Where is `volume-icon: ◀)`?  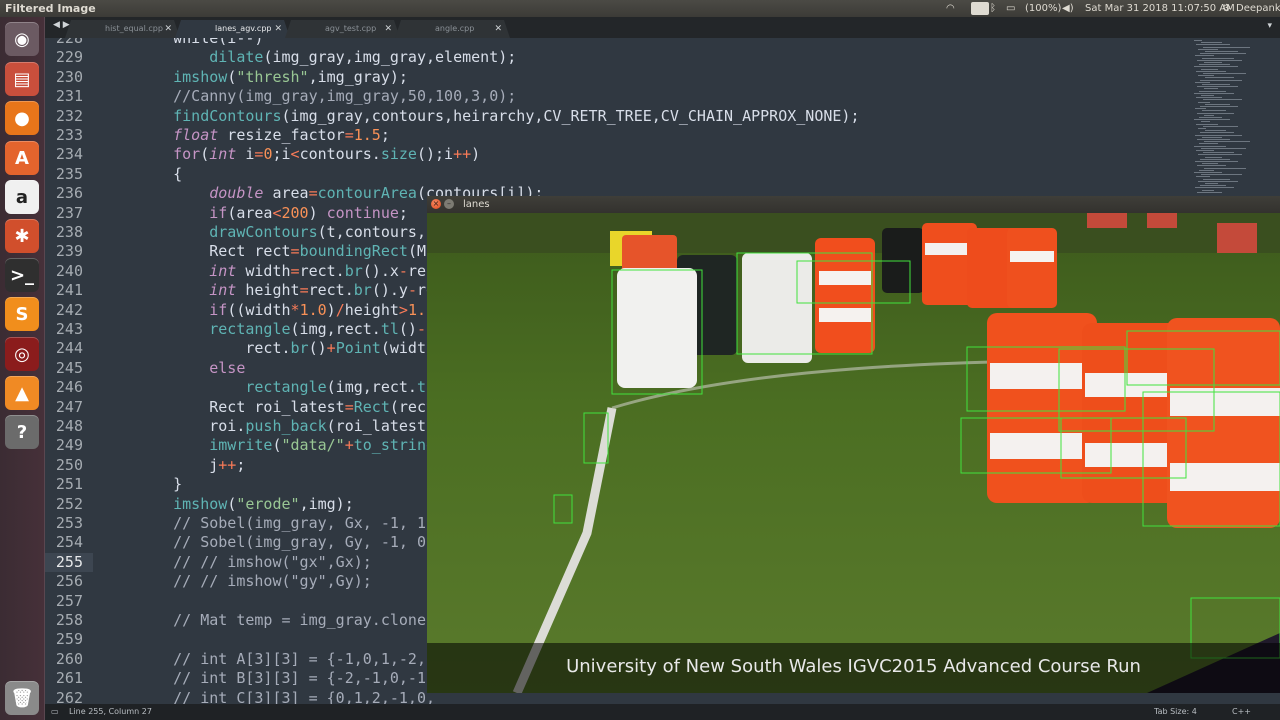
volume-icon: ◀) is located at coordinates (1068, 8).